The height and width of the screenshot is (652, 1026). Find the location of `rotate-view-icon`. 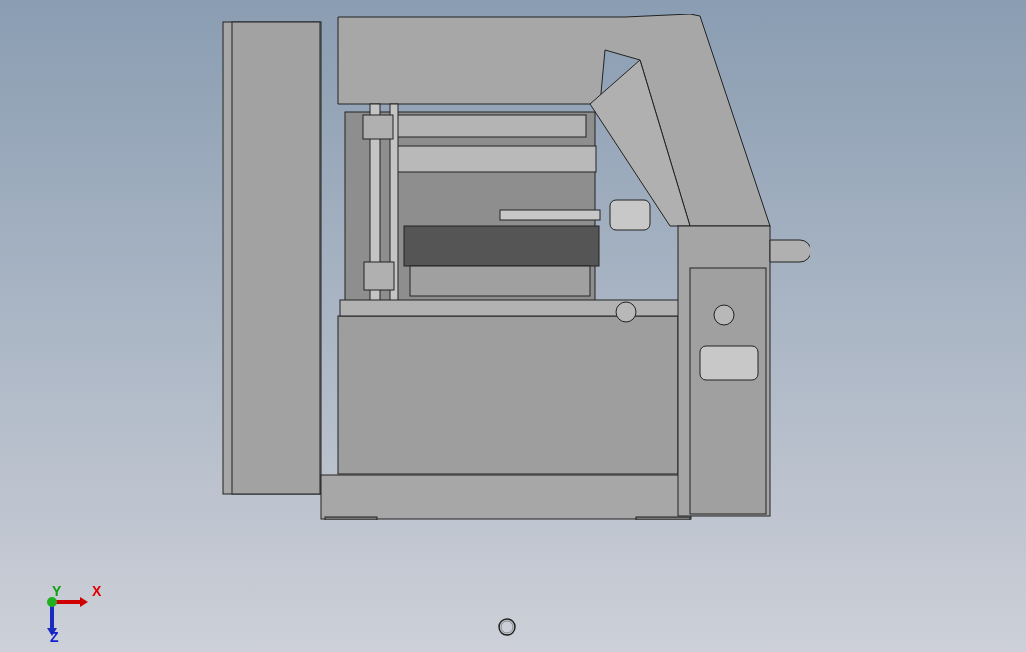

rotate-view-icon is located at coordinates (507, 627).